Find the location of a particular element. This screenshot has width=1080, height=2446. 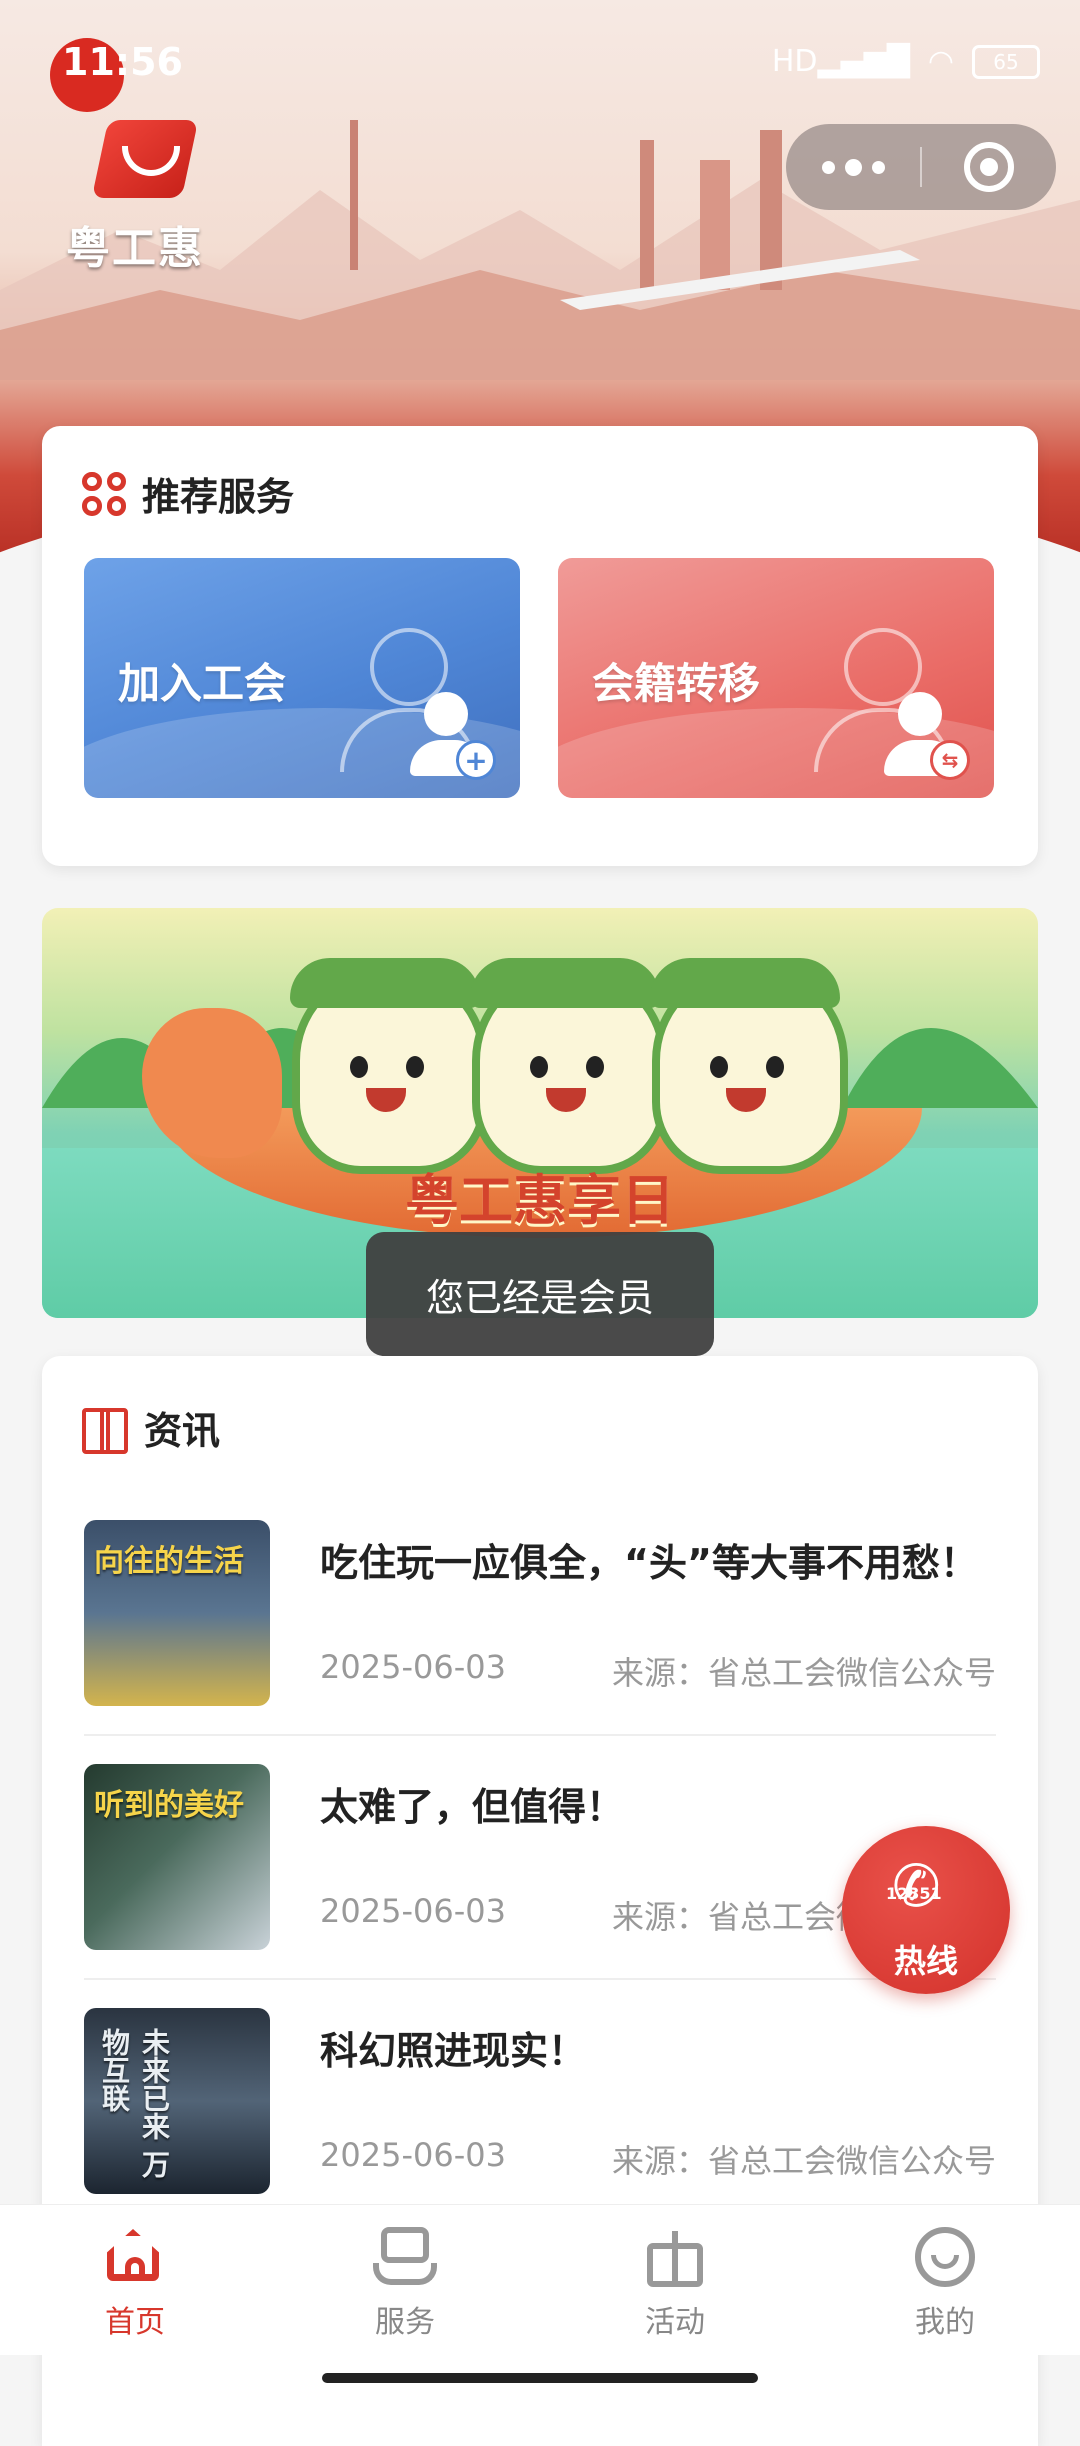

status-bar: 11:56 HD▂▄▆█ ◠ 65 is located at coordinates (540, 60).